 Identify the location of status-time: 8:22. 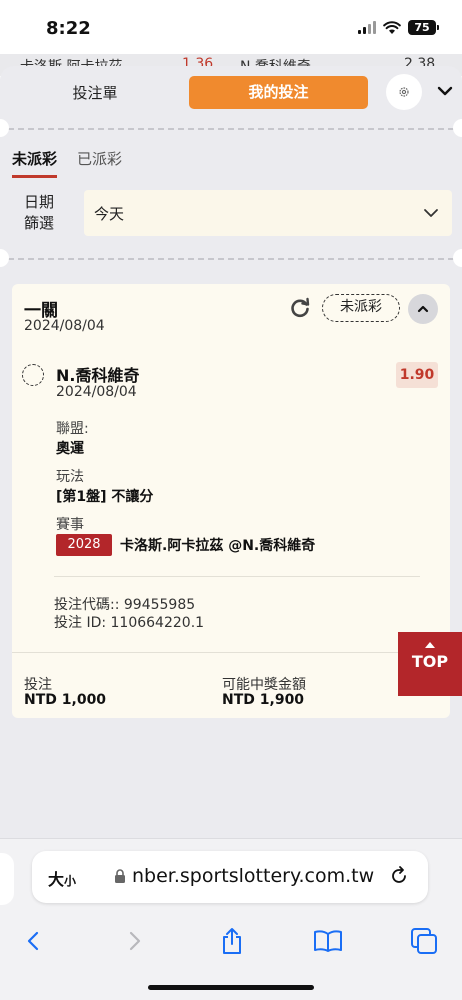
(68, 28).